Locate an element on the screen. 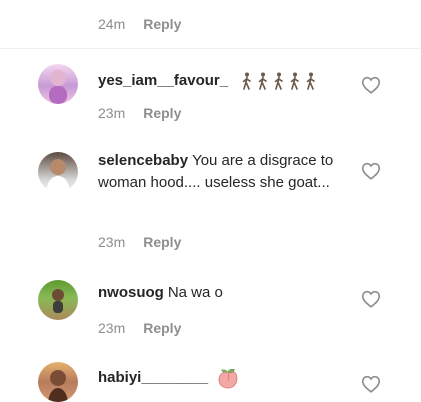  comment-username: selencebaby is located at coordinates (143, 160).